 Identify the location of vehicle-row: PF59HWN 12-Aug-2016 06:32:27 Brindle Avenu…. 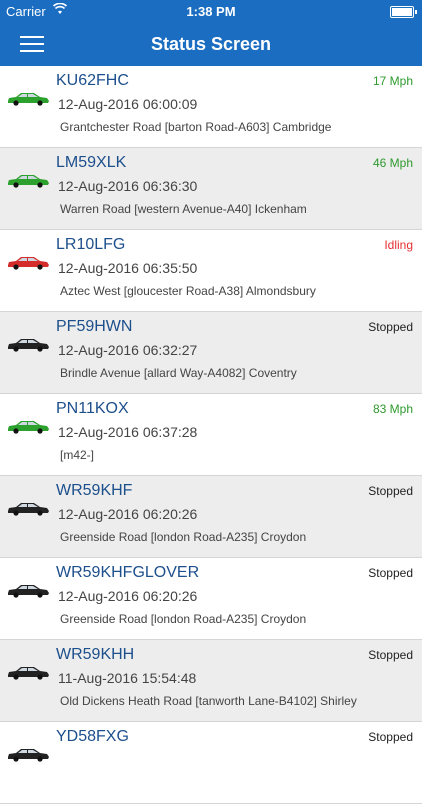
(211, 353).